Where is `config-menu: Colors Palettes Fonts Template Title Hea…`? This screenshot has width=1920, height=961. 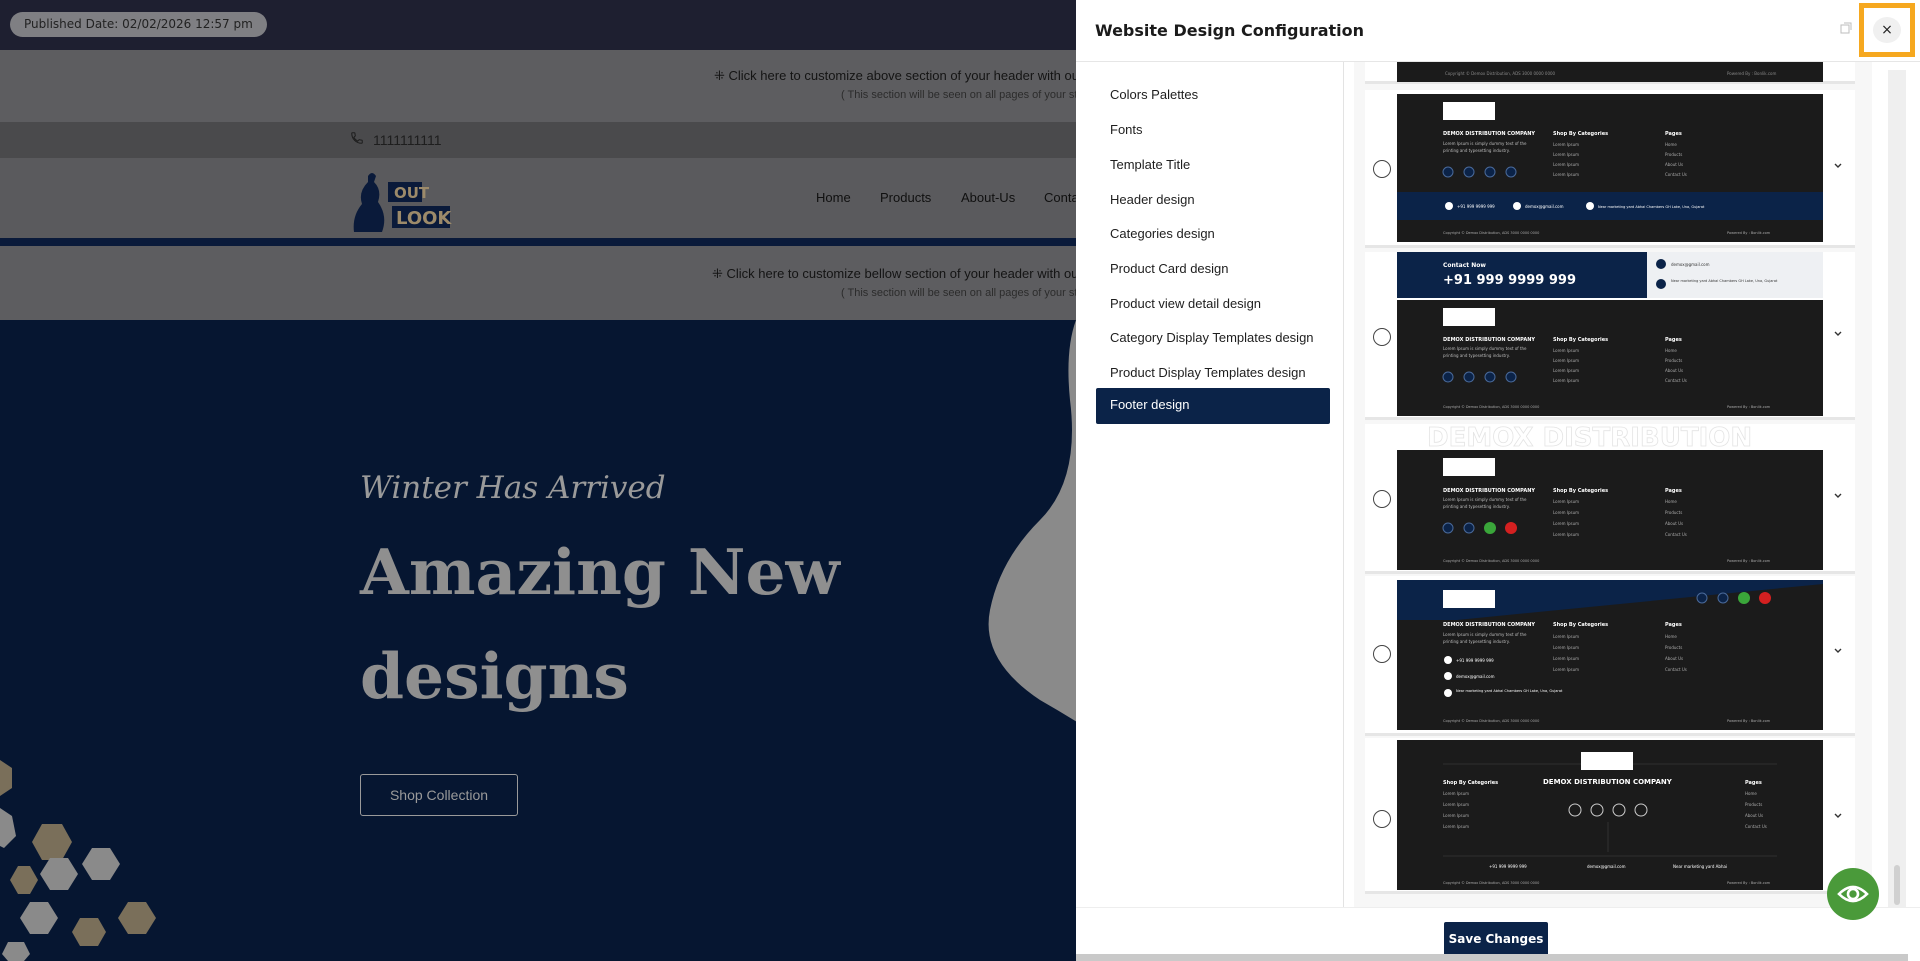
config-menu: Colors Palettes Fonts Template Title Hea… is located at coordinates (1210, 484).